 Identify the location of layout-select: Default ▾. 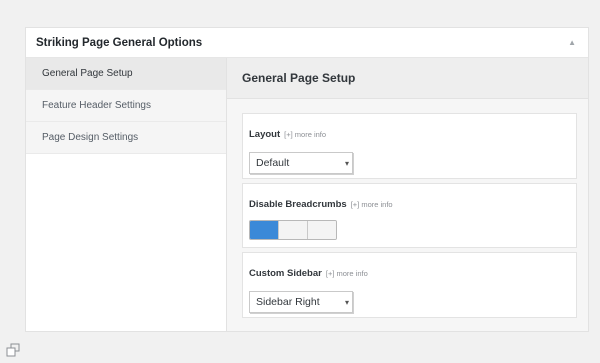
(301, 163).